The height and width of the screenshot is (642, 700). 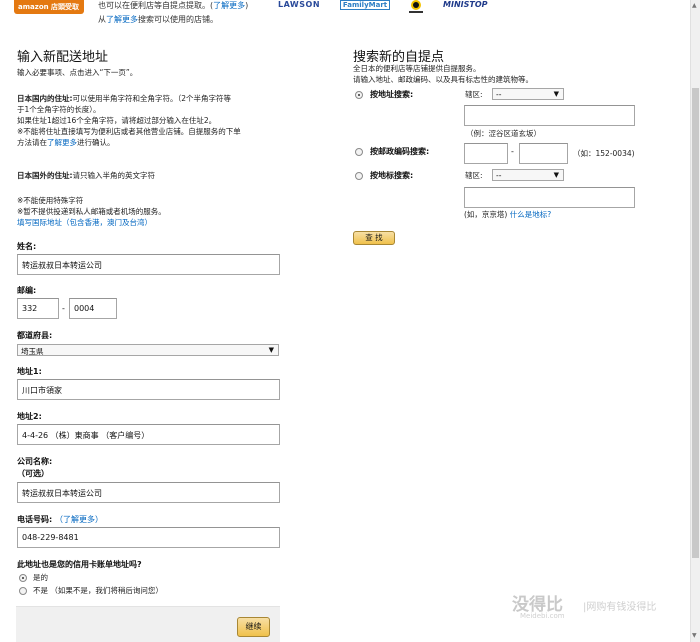 What do you see at coordinates (694, 635) in the screenshot?
I see `scroll-down-icon: ▼` at bounding box center [694, 635].